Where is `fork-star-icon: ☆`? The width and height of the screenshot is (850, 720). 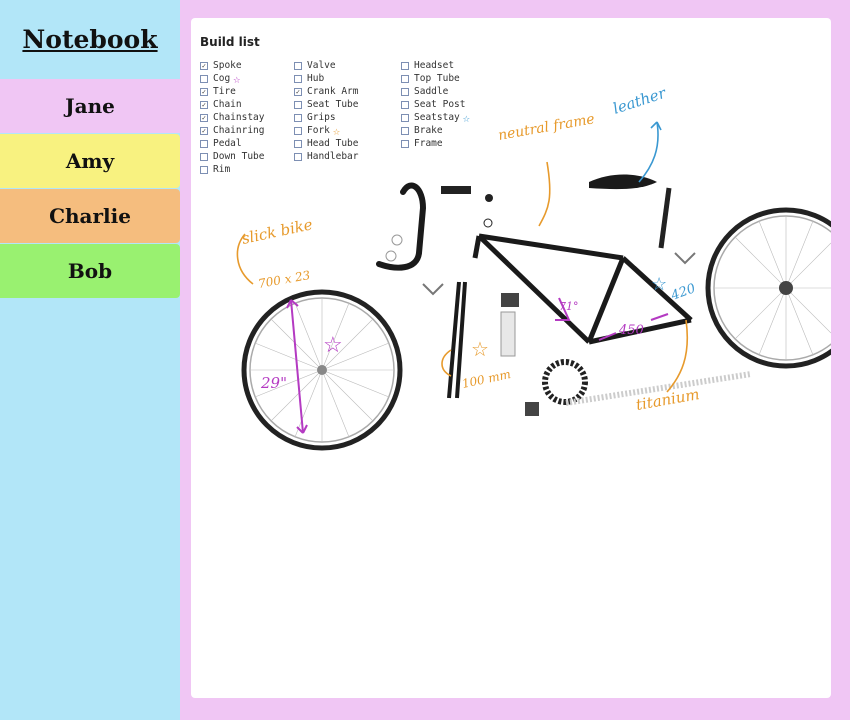
fork-star-icon: ☆ is located at coordinates (480, 349).